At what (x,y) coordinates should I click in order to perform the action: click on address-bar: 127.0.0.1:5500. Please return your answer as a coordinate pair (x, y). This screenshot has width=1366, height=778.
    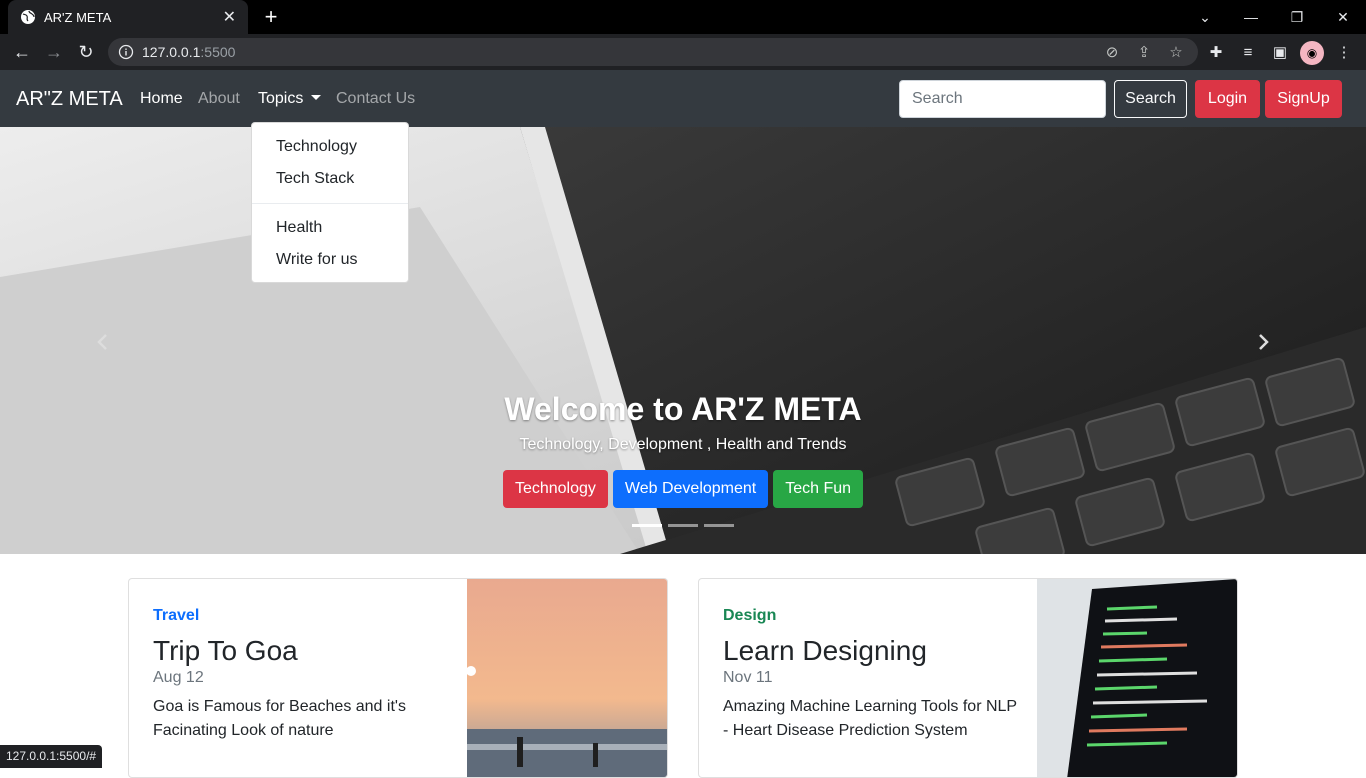
    Looking at the image, I should click on (653, 52).